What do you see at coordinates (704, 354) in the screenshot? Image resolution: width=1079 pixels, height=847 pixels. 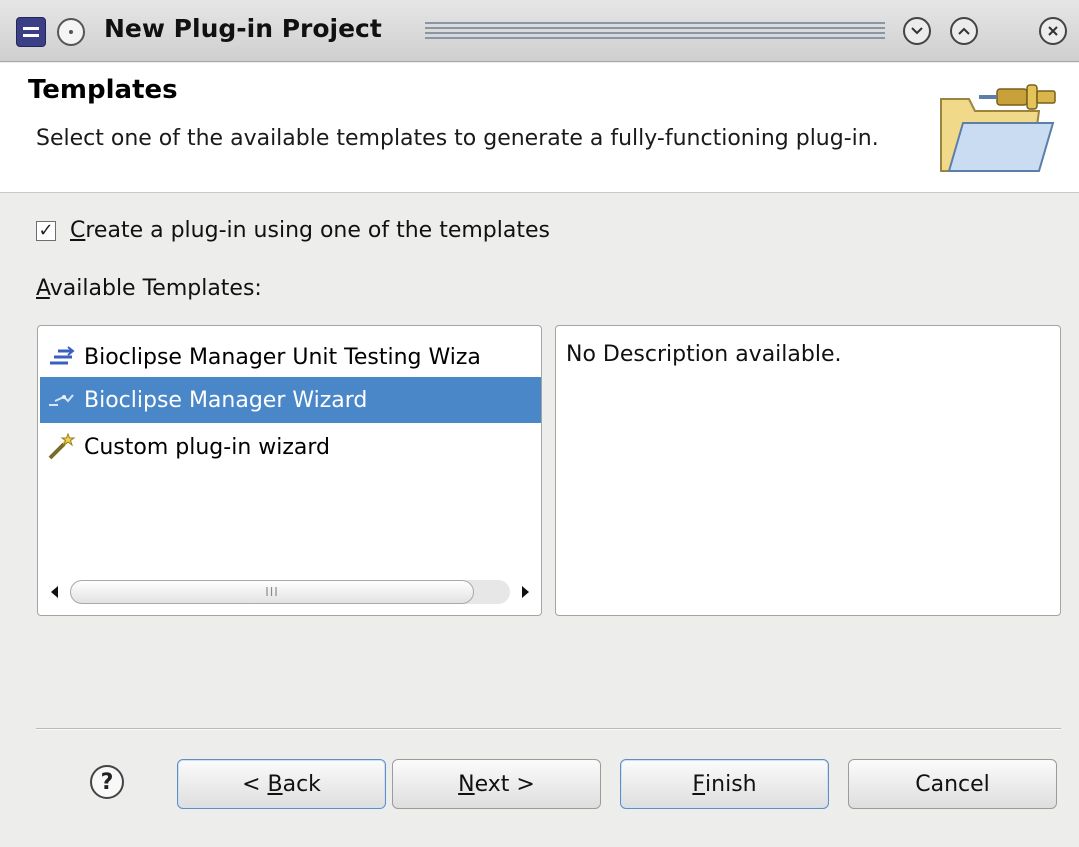 I see `template-description-text: No Description available.` at bounding box center [704, 354].